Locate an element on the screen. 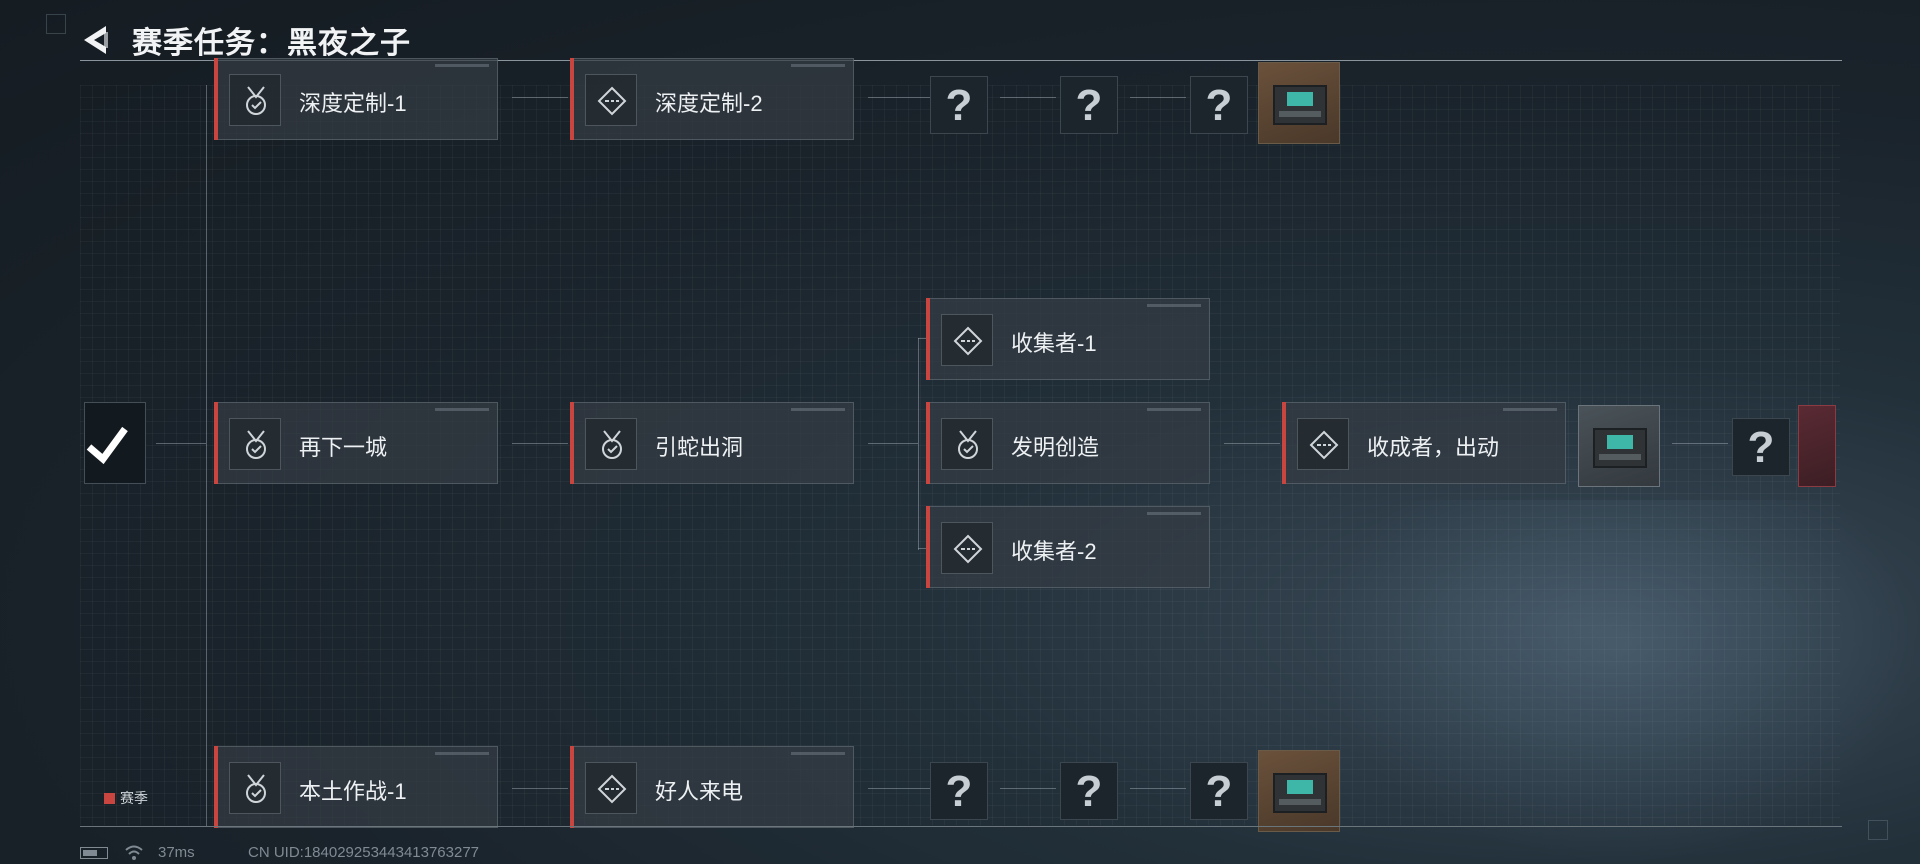 The image size is (1920, 864). quest-node-depth-custom-2: 深度定制-2 is located at coordinates (712, 99).